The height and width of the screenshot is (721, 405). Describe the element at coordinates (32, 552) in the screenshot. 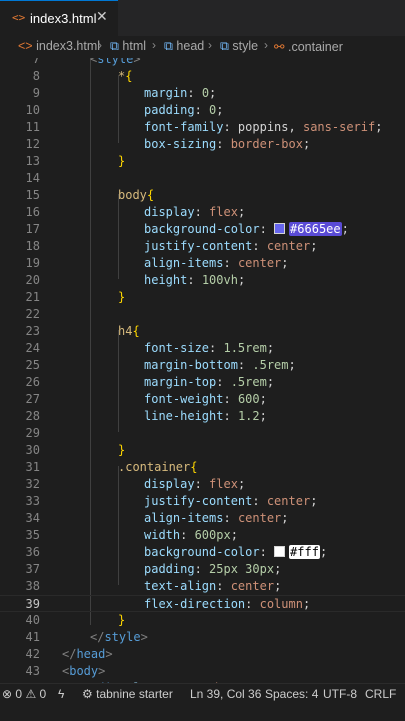

I see `line-number: 36` at that location.